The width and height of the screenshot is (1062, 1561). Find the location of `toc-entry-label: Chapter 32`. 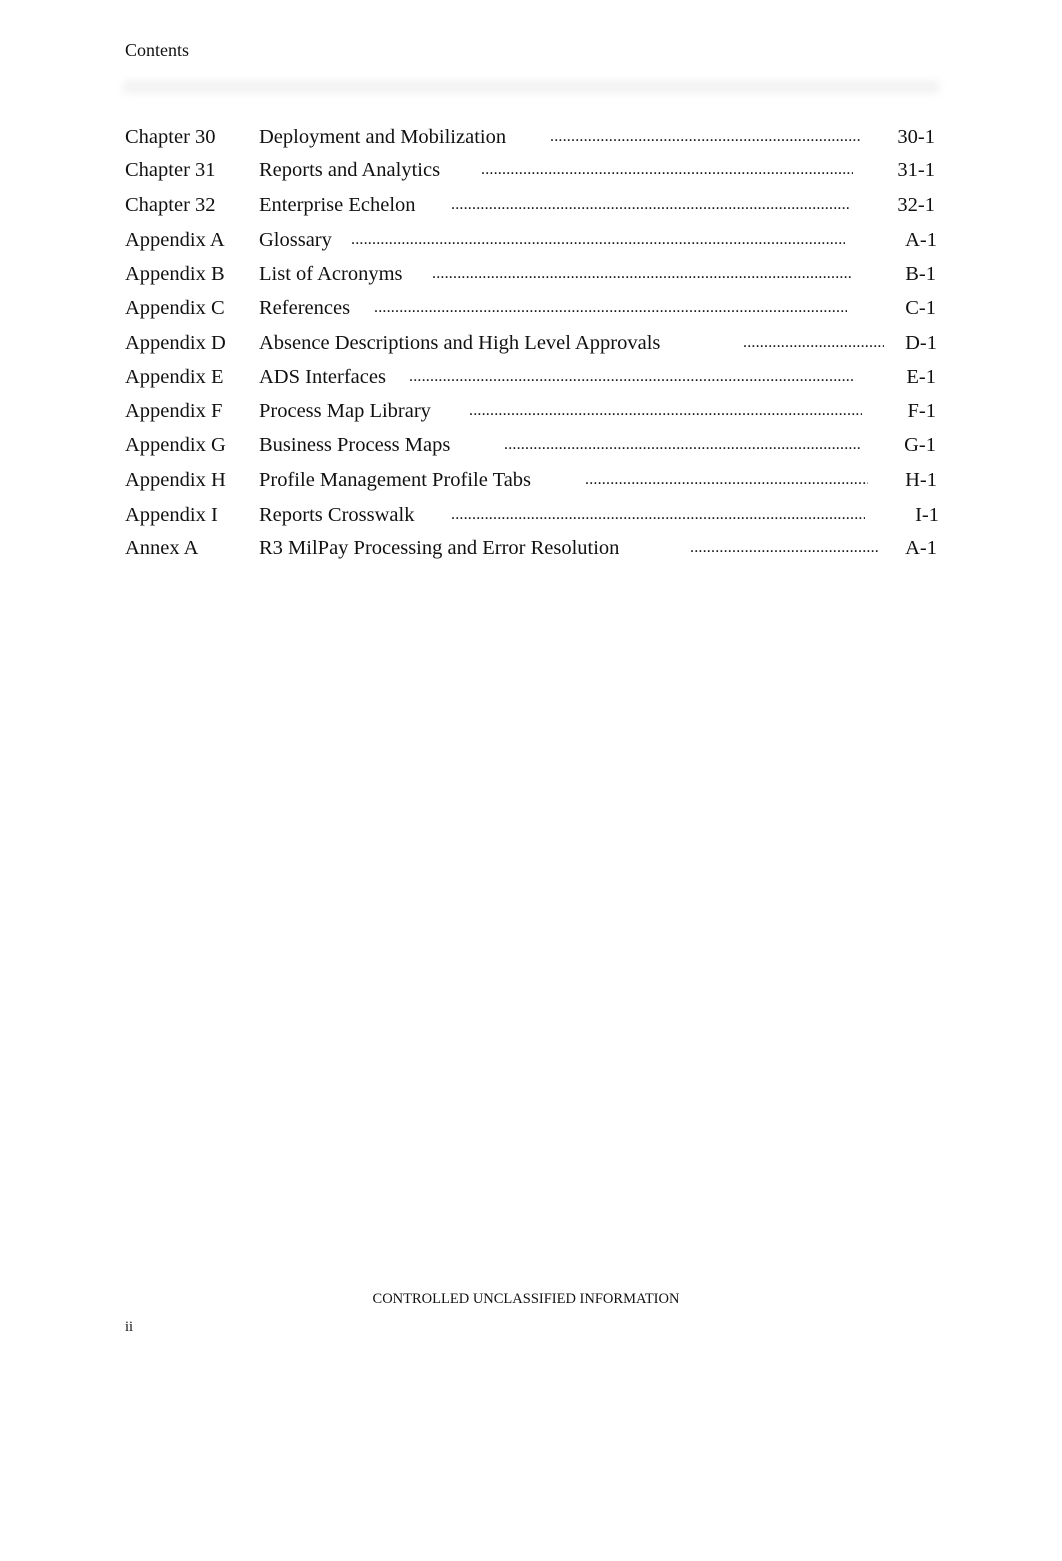

toc-entry-label: Chapter 32 is located at coordinates (170, 205).